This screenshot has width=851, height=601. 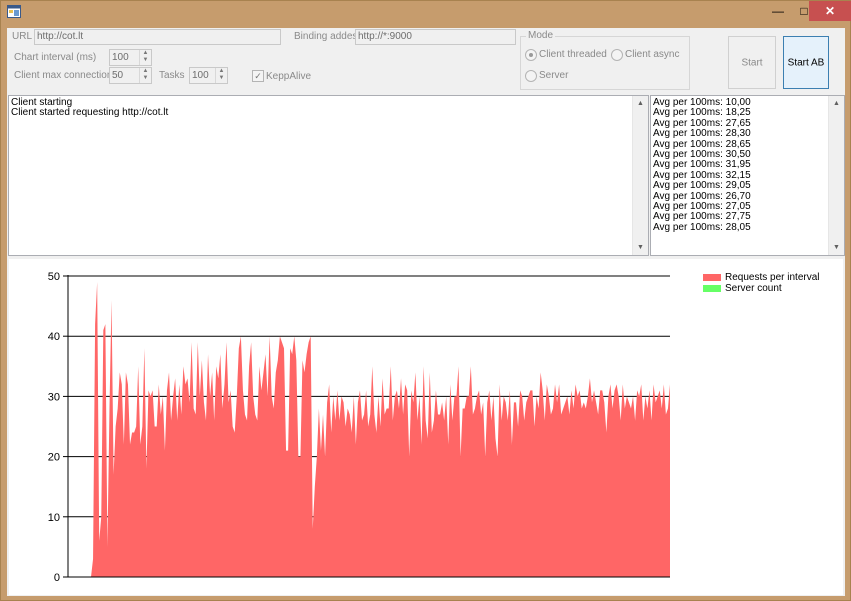 I want to click on binding-input: http://*:9000, so click(x=435, y=37).